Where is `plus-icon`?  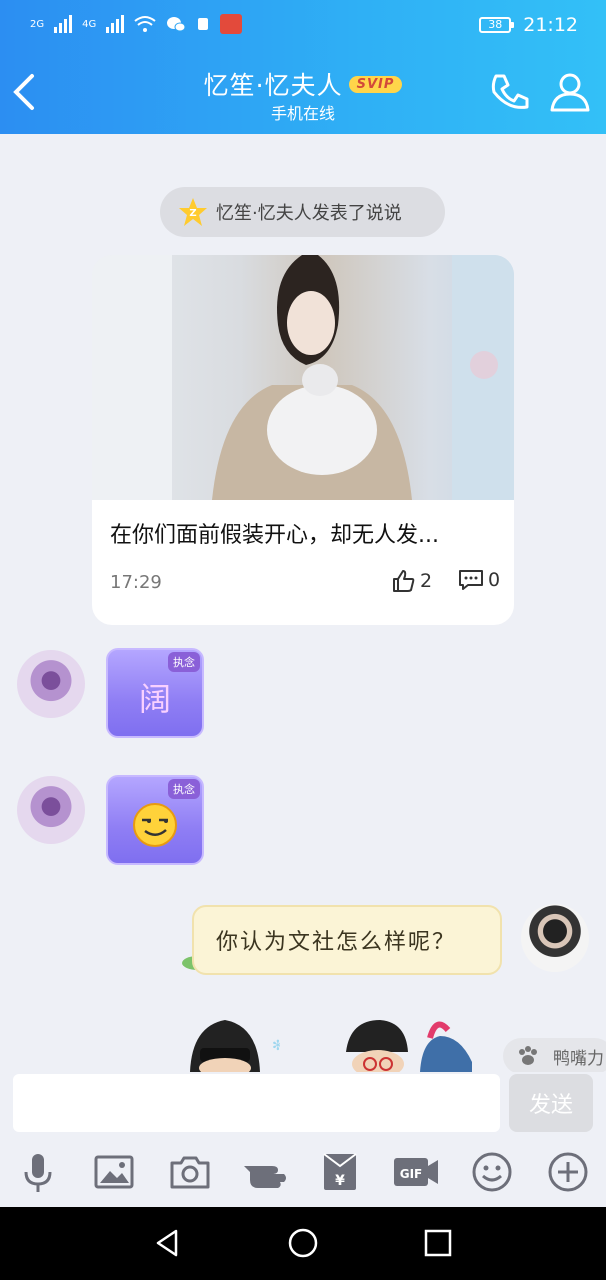 plus-icon is located at coordinates (568, 1172).